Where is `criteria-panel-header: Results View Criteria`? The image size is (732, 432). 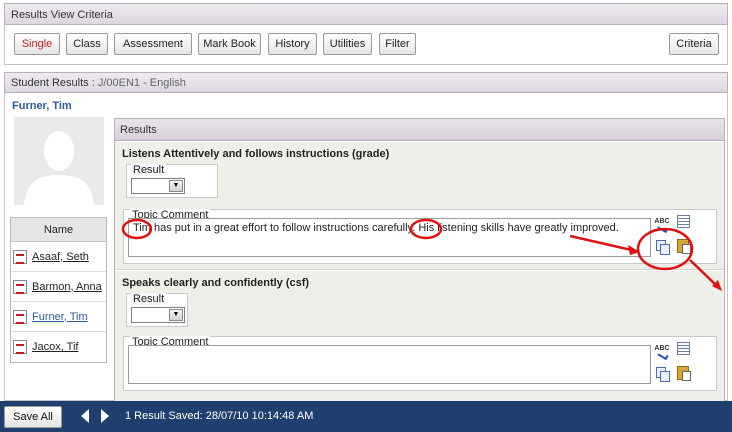 criteria-panel-header: Results View Criteria is located at coordinates (366, 14).